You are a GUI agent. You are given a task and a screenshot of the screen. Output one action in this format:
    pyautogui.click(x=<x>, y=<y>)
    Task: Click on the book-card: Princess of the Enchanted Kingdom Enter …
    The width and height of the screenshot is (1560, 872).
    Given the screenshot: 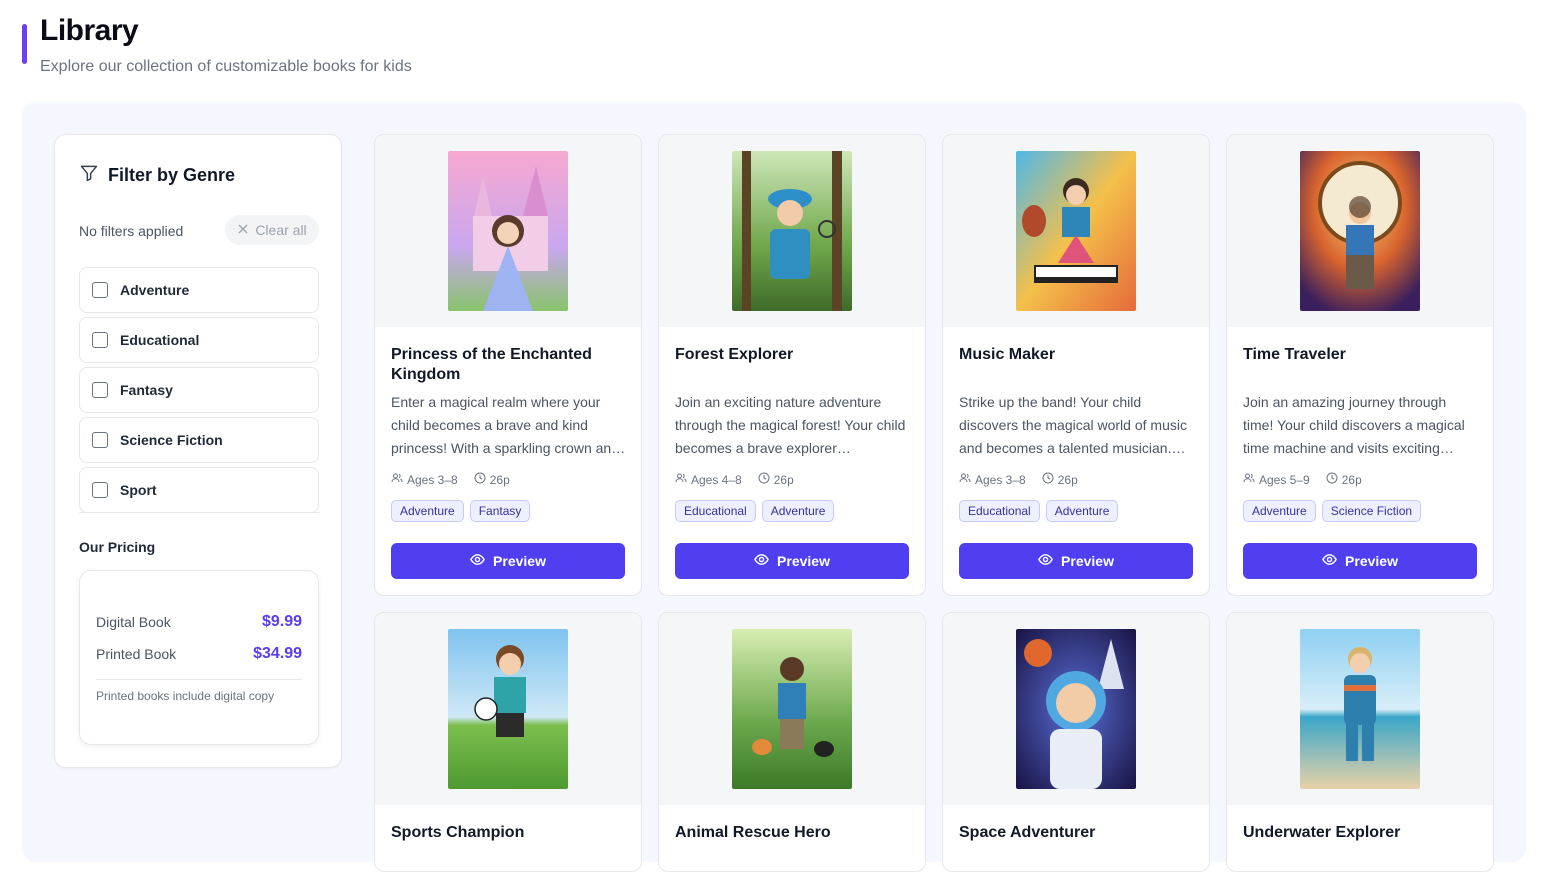 What is the action you would take?
    pyautogui.click(x=508, y=365)
    